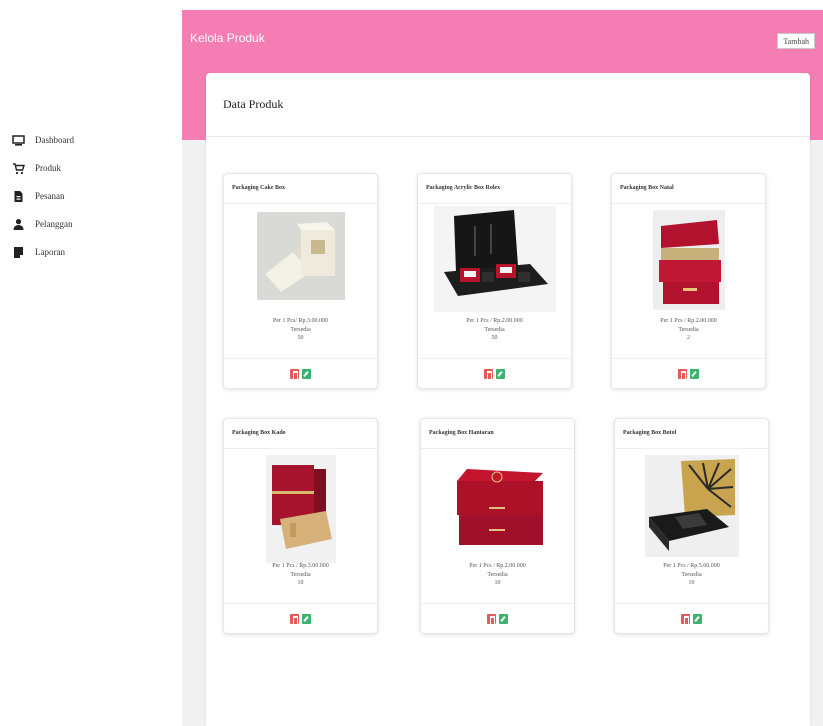  I want to click on sidebar-item-label: Produk, so click(48, 168).